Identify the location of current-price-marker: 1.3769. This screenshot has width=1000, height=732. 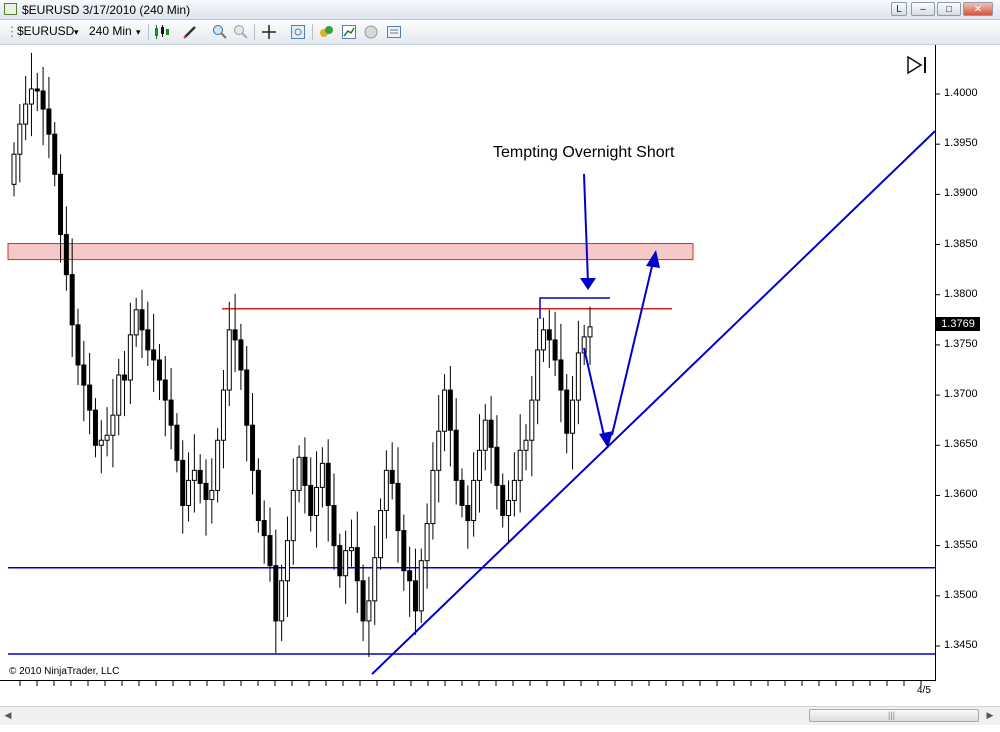
(958, 324).